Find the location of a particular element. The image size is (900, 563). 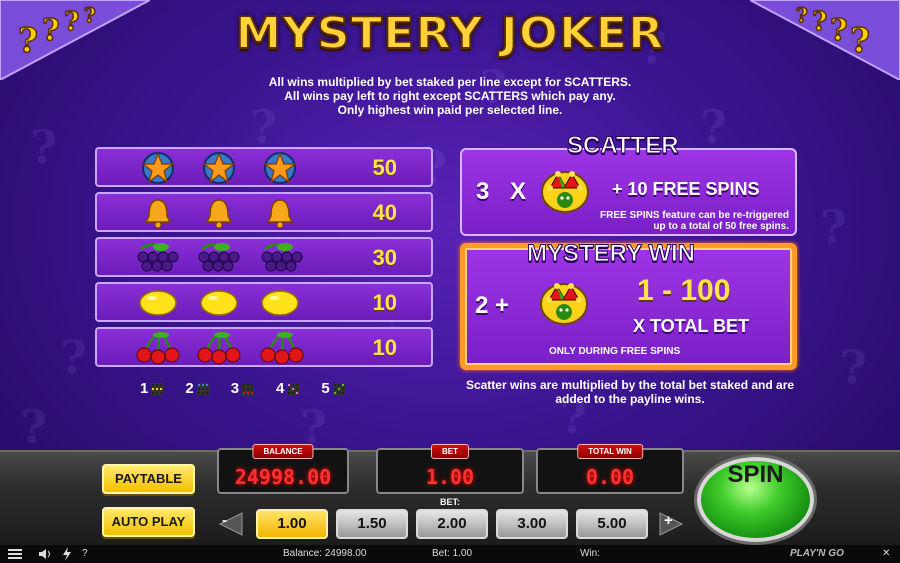

sound-icon is located at coordinates (45, 554).